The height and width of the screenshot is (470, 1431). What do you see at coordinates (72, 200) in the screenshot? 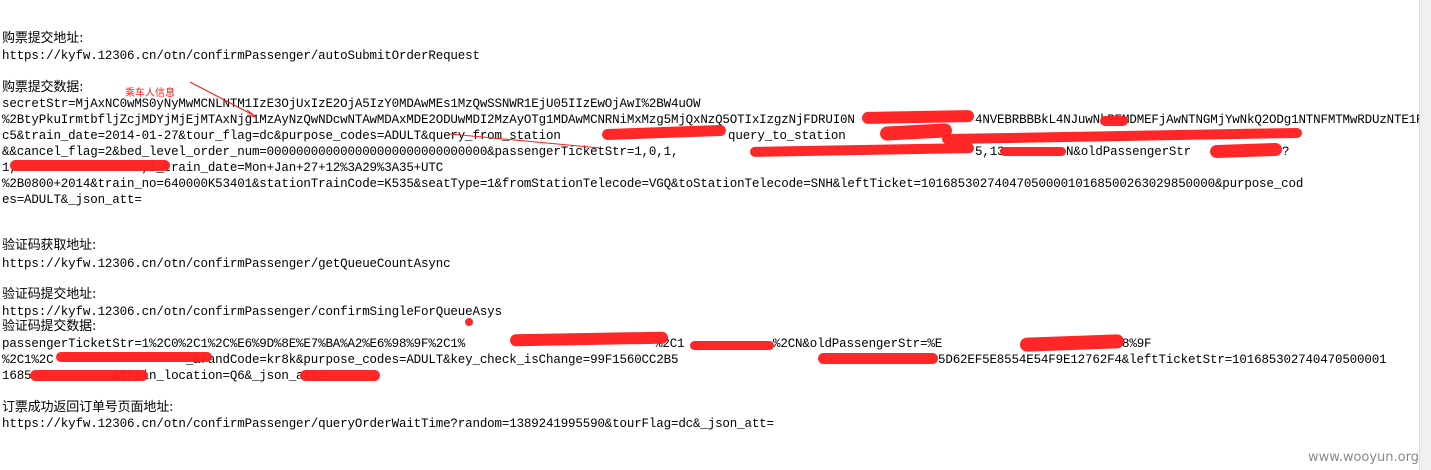
I see `submit-data-line-7: es=ADULT&_json_att=` at bounding box center [72, 200].